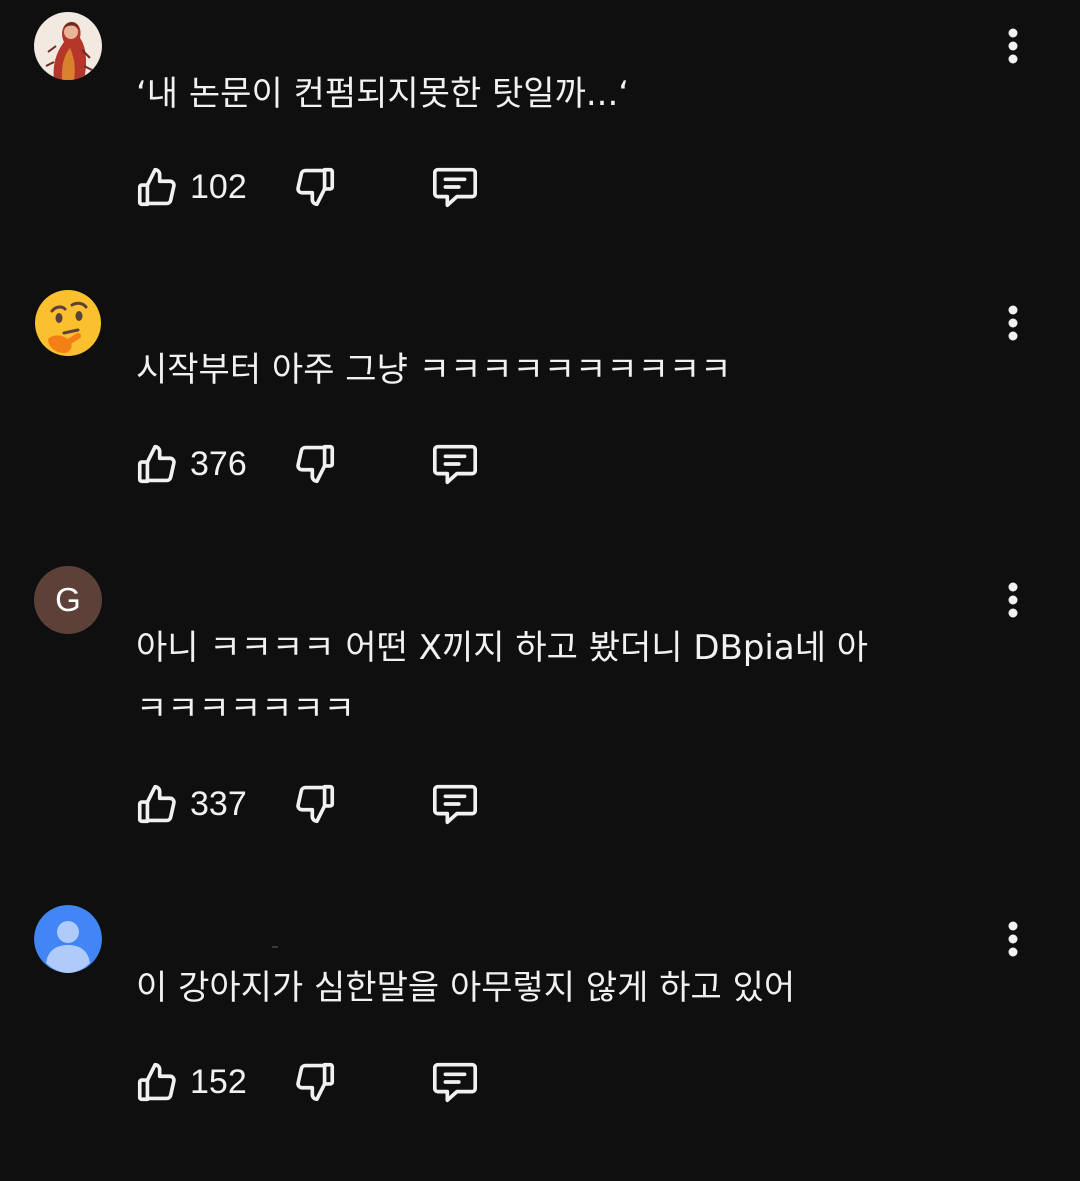 This screenshot has width=1080, height=1181. I want to click on comment-text: 시작부터 아주 그냥 ㅋㅋㅋㅋㅋㅋㅋㅋㅋㅋ, so click(434, 370).